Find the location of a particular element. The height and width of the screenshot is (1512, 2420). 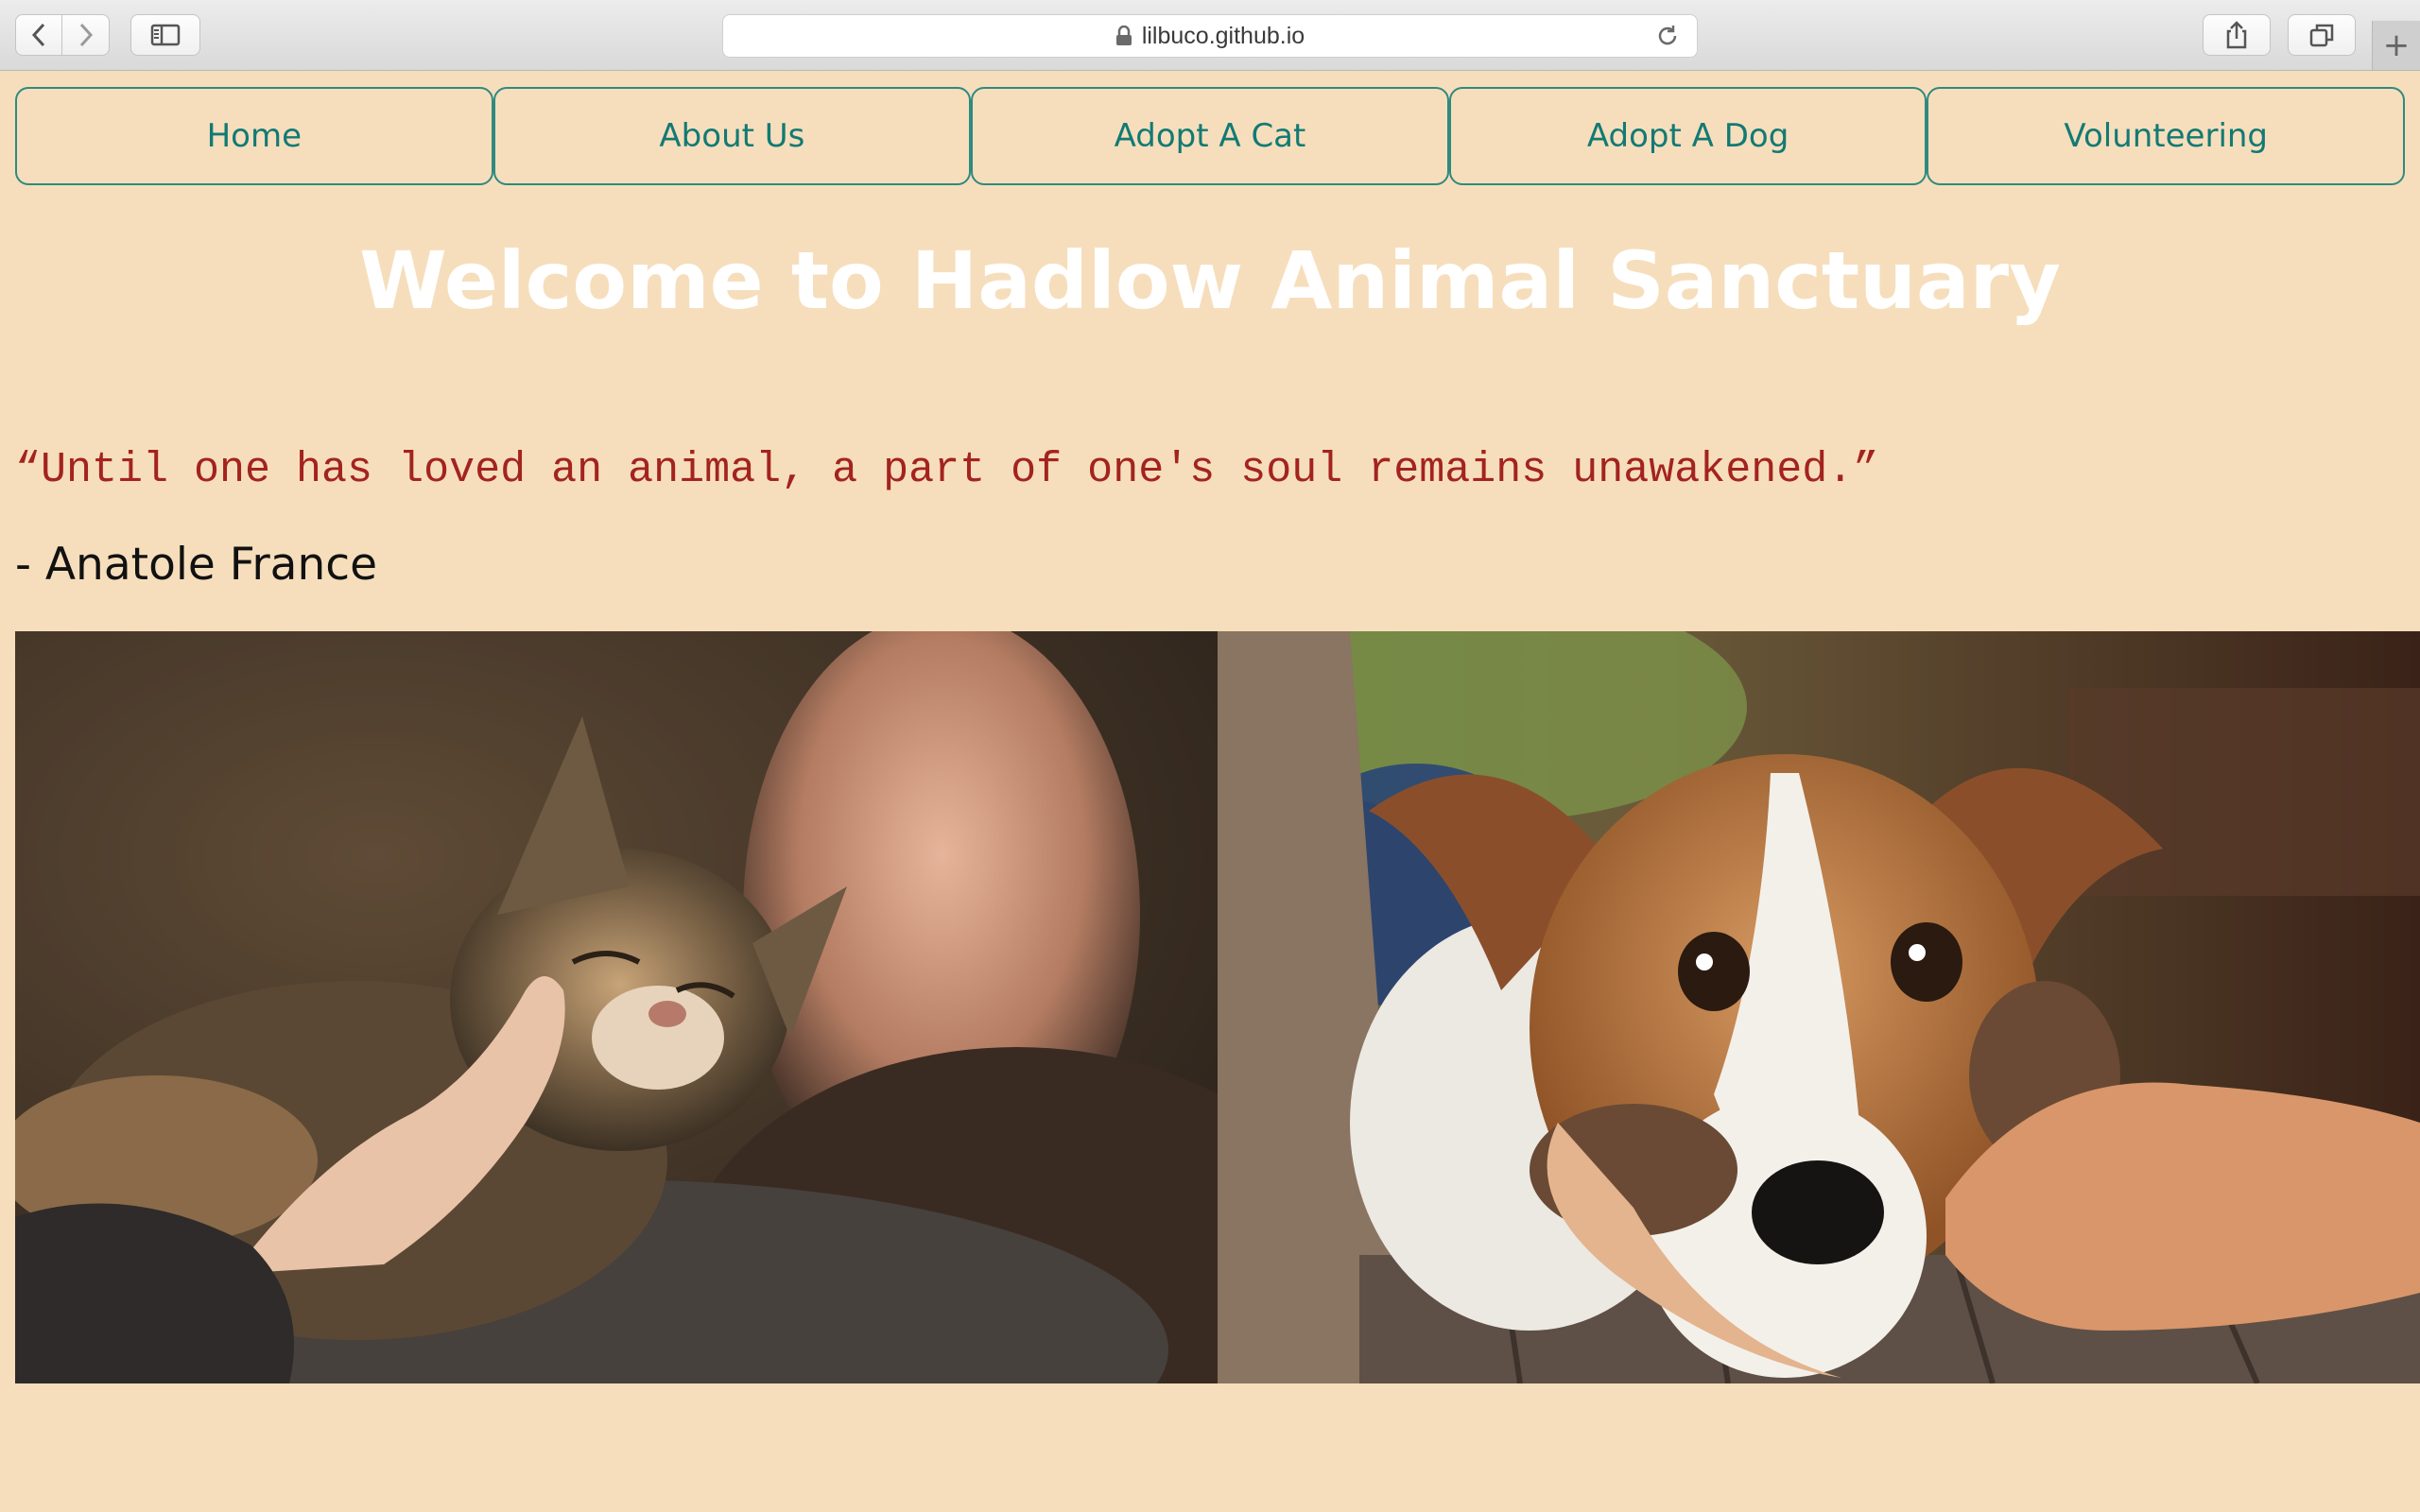

address-bar: lilbuco.github.io is located at coordinates (1210, 36).